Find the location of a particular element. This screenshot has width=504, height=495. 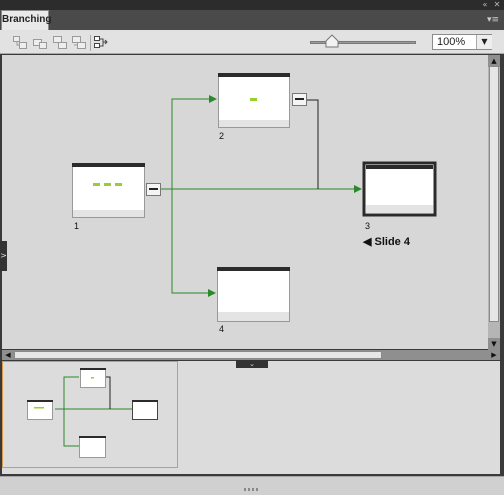

slide-number-4: 4 is located at coordinates (222, 329).